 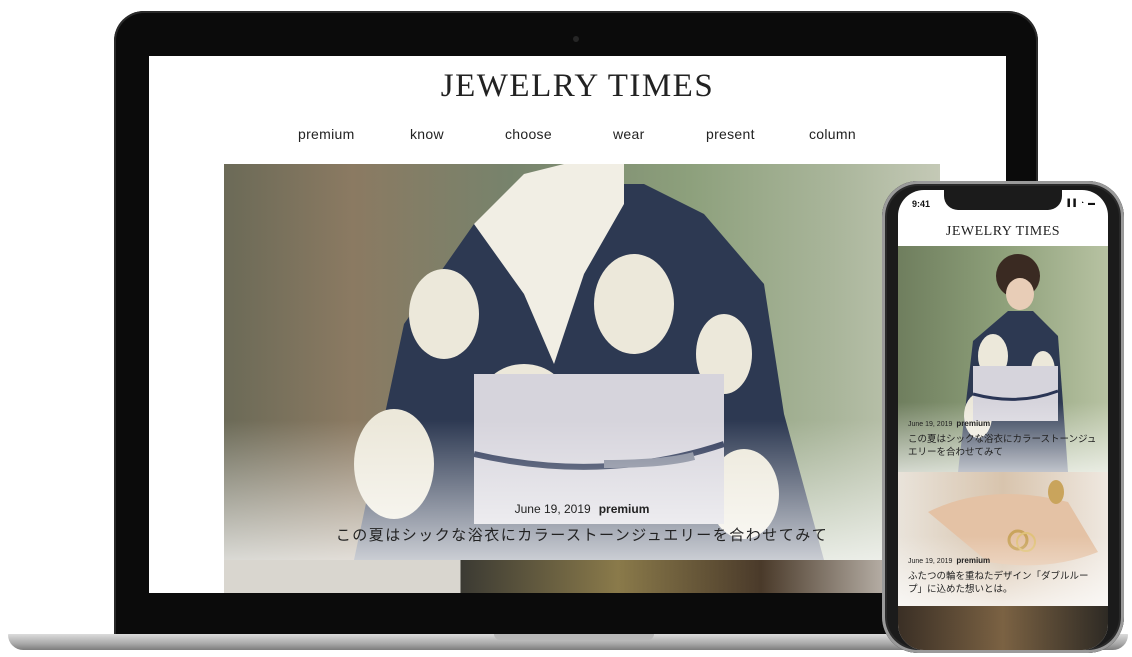 What do you see at coordinates (921, 204) in the screenshot?
I see `status-time: 9:41` at bounding box center [921, 204].